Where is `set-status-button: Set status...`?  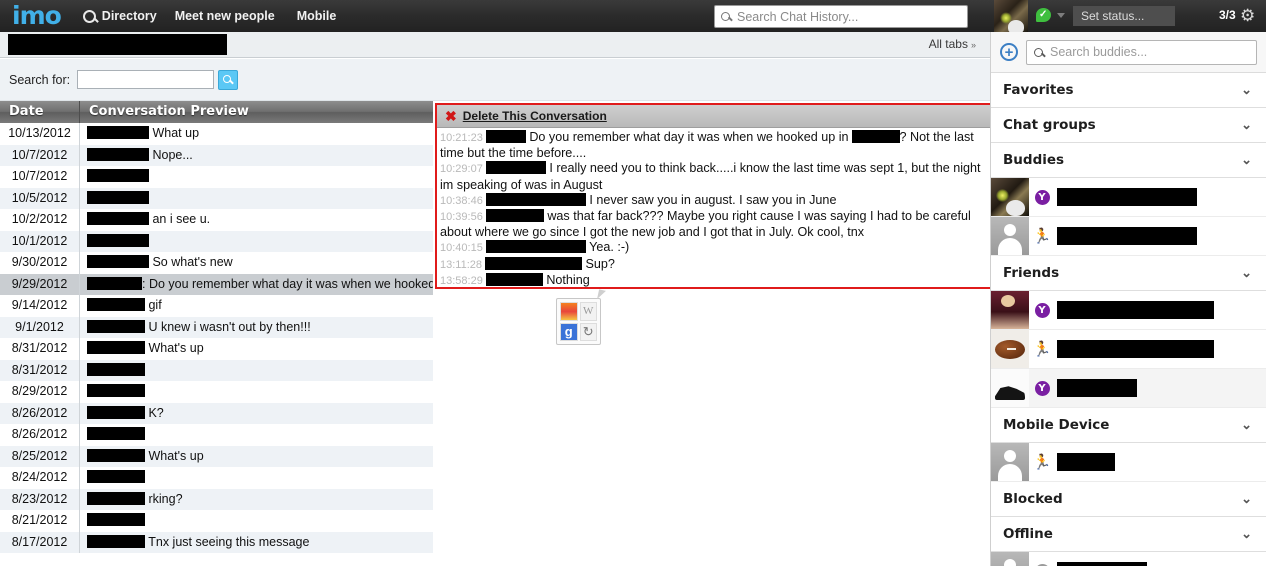 set-status-button: Set status... is located at coordinates (1124, 16).